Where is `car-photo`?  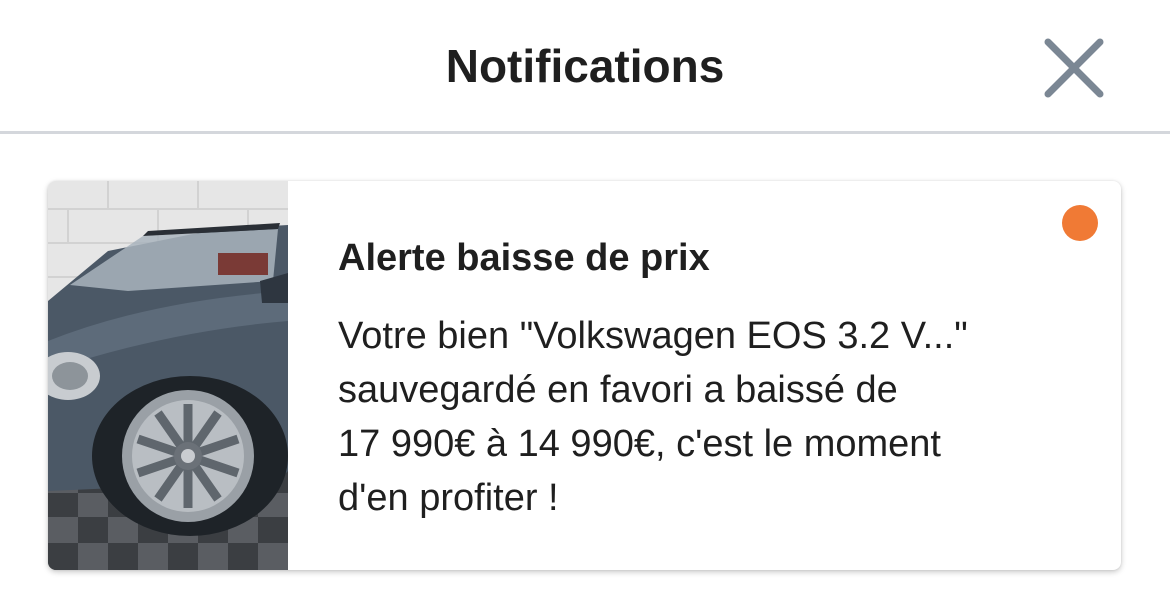
car-photo is located at coordinates (168, 375).